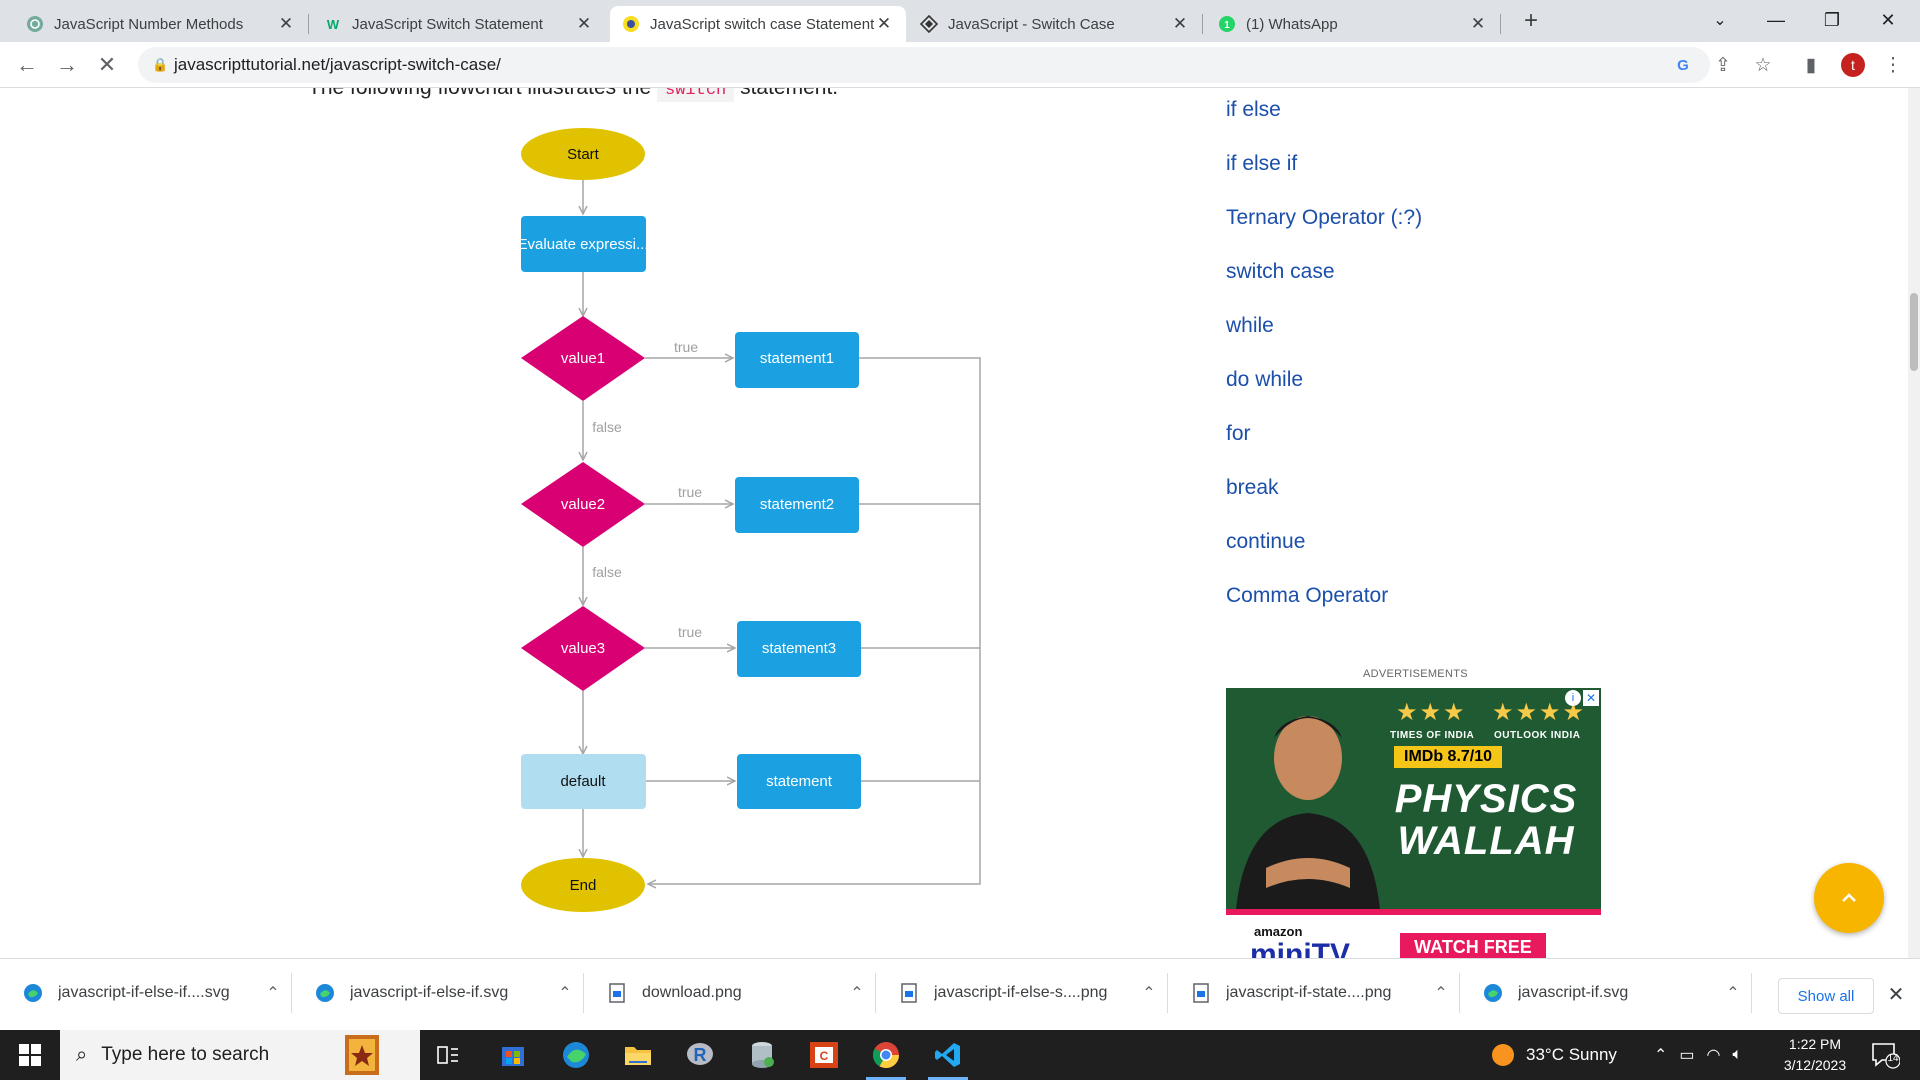 This screenshot has width=1920, height=1080. Describe the element at coordinates (1763, 65) in the screenshot. I see `bookmark-star-icon: ☆` at that location.